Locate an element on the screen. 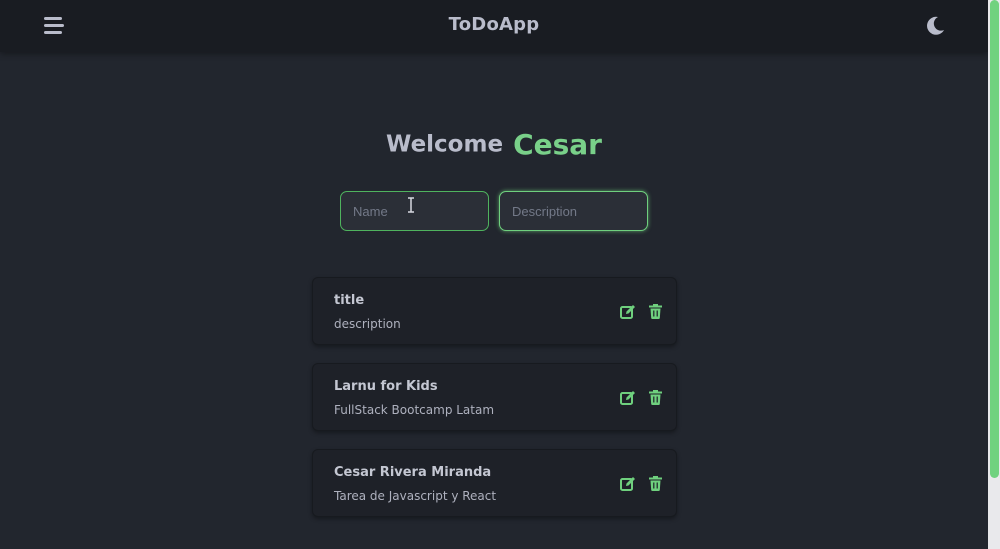  task-card: Larnu for Kids FullStack Bootcamp Latam is located at coordinates (494, 397).